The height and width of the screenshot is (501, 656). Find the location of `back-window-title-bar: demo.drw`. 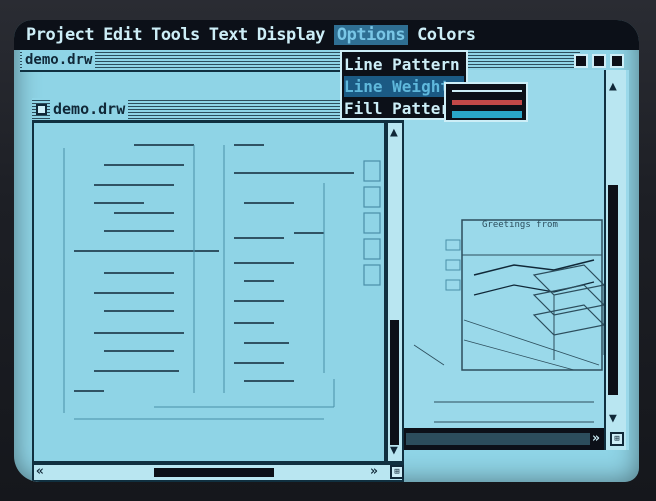

back-window-title-bar: demo.drw is located at coordinates (300, 61).